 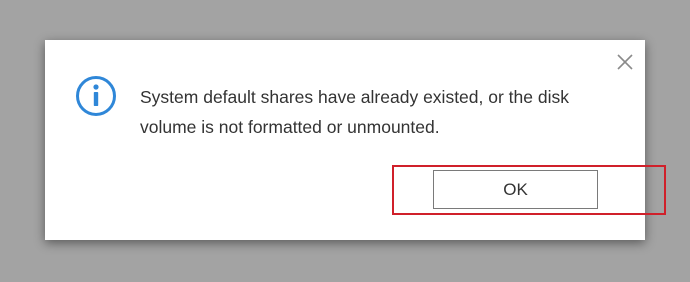 I want to click on info-icon, so click(x=96, y=96).